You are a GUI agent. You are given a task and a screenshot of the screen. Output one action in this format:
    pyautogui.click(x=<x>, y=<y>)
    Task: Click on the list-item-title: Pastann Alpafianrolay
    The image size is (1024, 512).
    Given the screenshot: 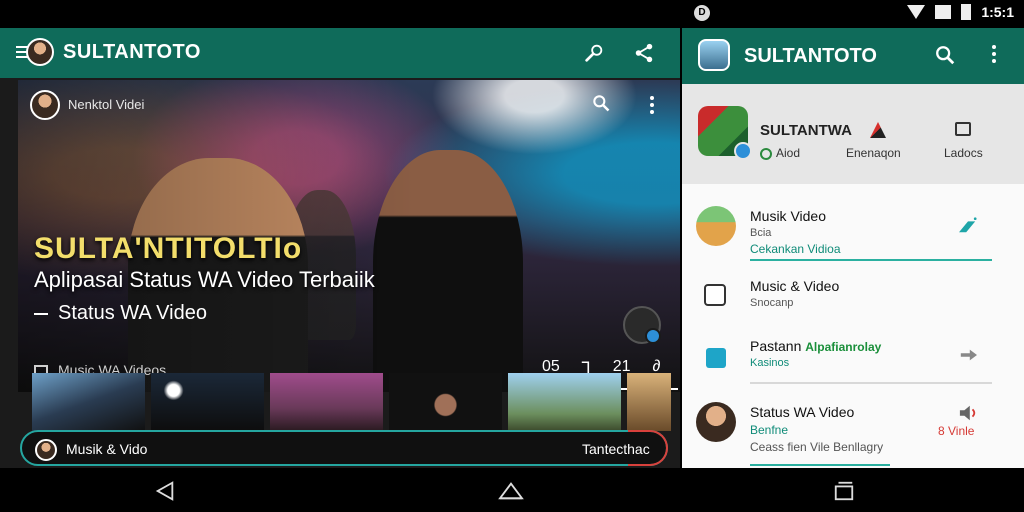 What is the action you would take?
    pyautogui.click(x=815, y=346)
    